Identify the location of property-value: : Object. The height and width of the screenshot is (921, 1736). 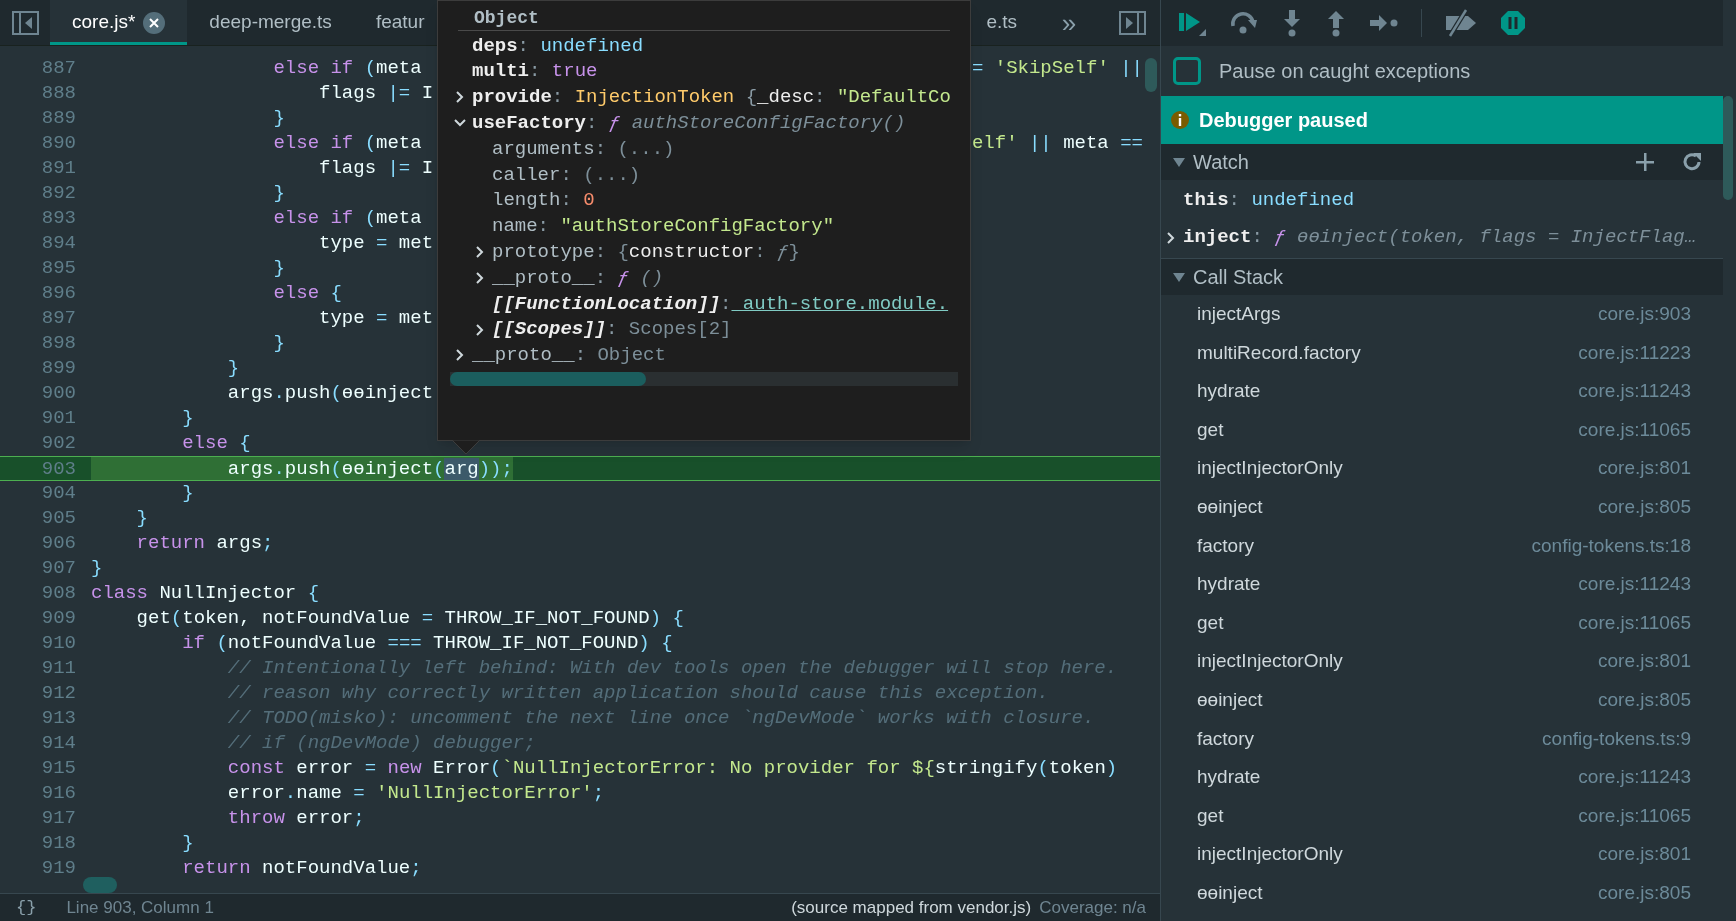
(620, 356).